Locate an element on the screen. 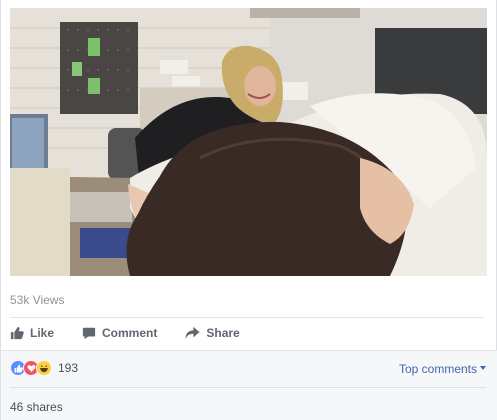  post-actions: Like Comment Share is located at coordinates (139, 333).